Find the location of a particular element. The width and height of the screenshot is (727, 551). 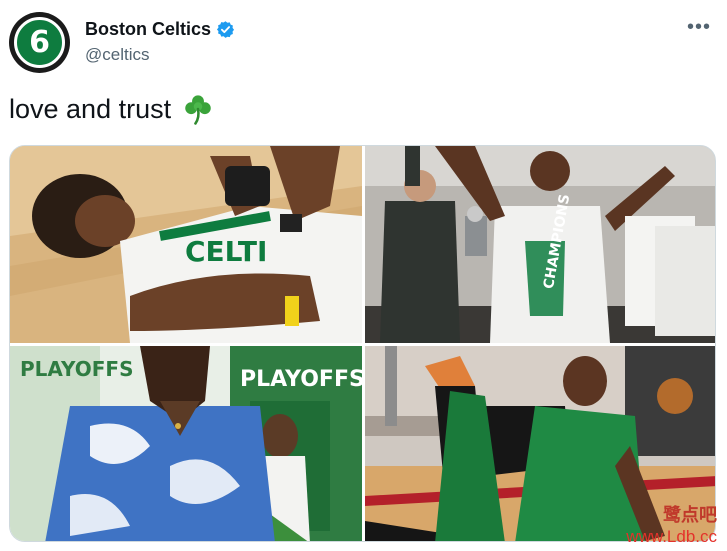

user-handle: @celtics is located at coordinates (117, 55).